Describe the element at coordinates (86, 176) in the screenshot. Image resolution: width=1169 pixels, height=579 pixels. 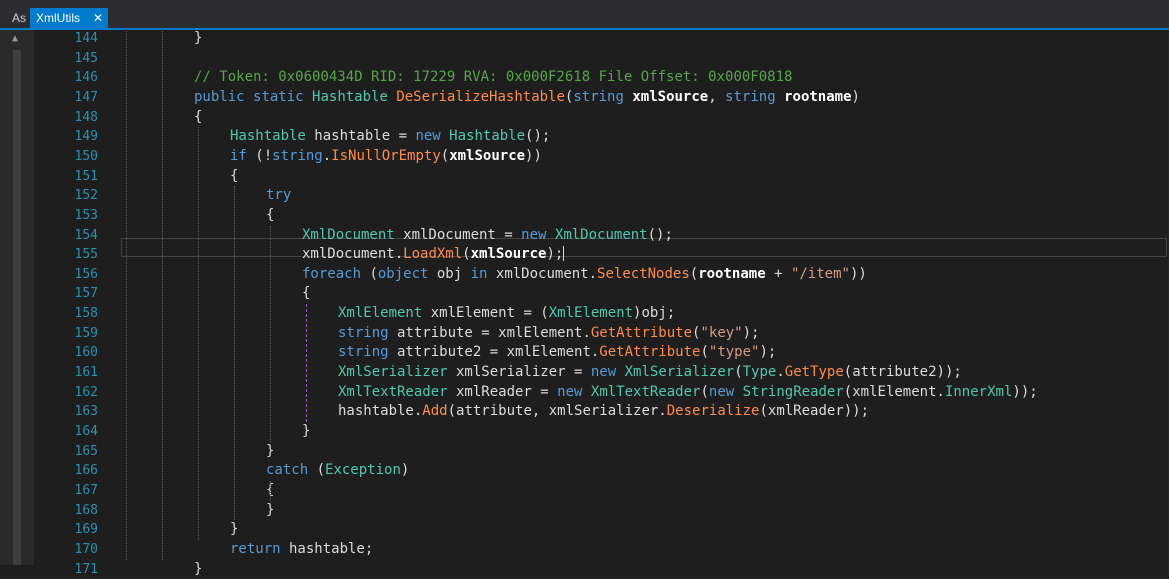
I see `line-number: 151` at that location.